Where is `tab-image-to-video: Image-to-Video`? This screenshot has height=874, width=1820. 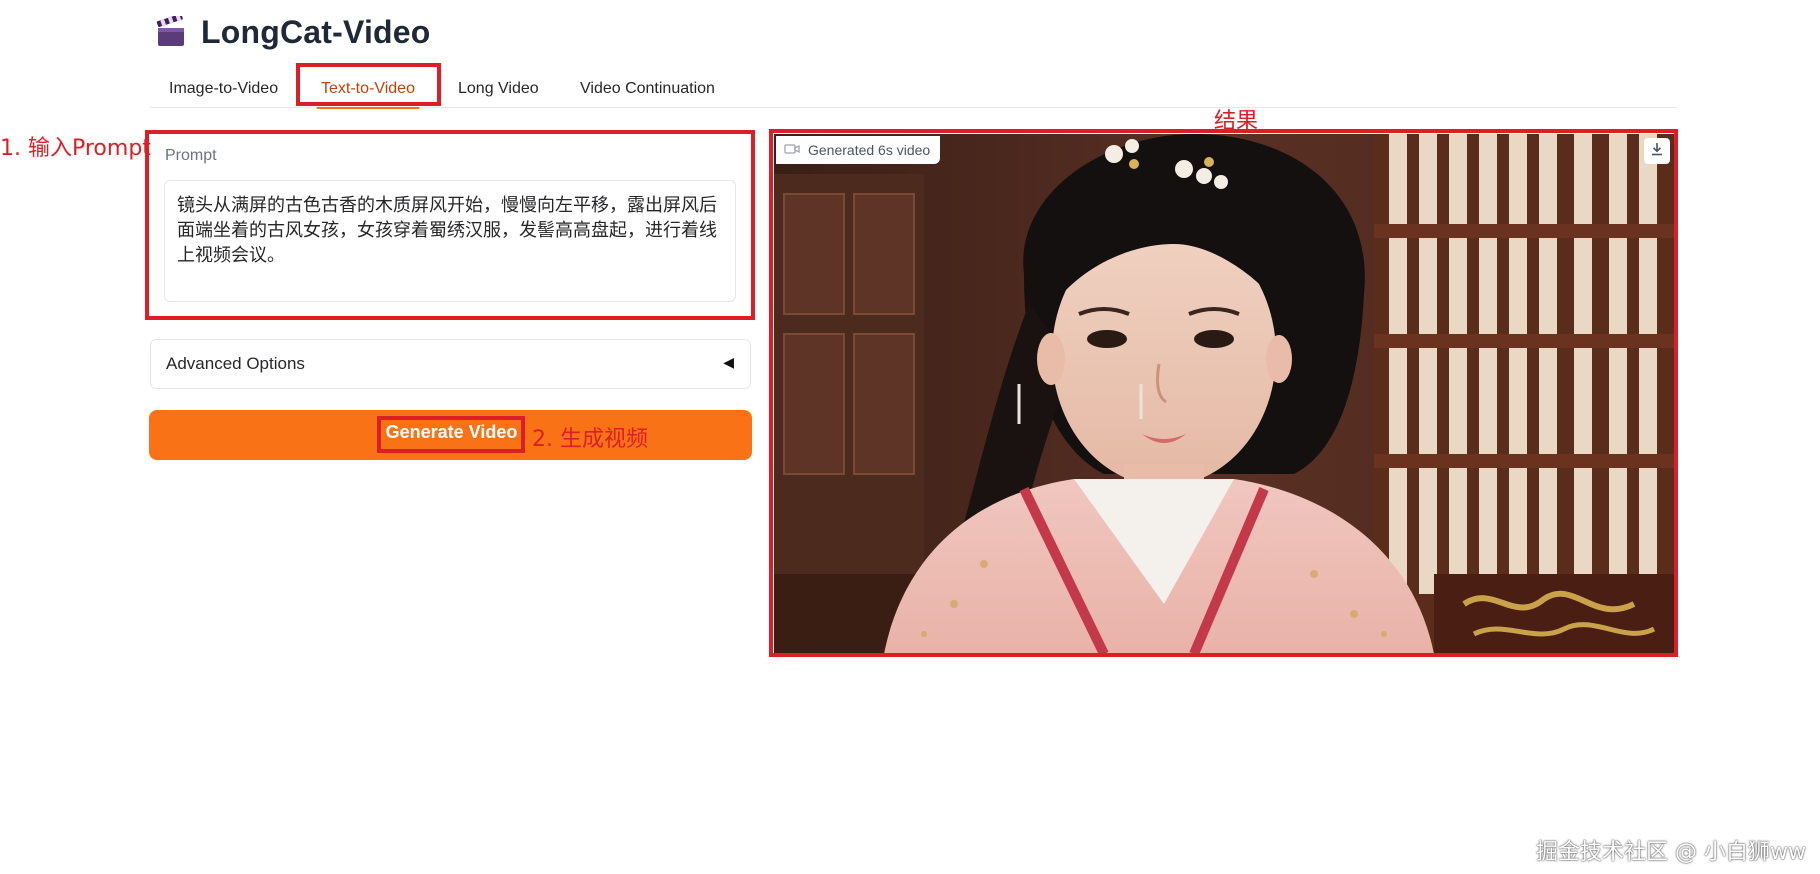
tab-image-to-video: Image-to-Video is located at coordinates (223, 89).